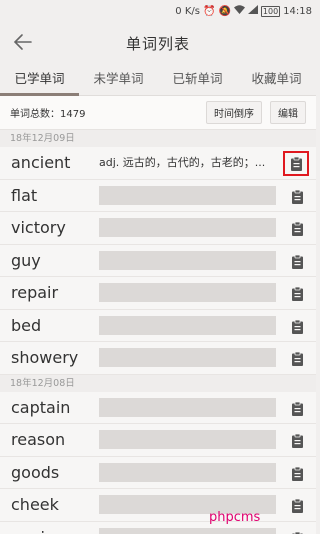 The image size is (320, 534). I want to click on network-speed: 0 K/s, so click(187, 11).